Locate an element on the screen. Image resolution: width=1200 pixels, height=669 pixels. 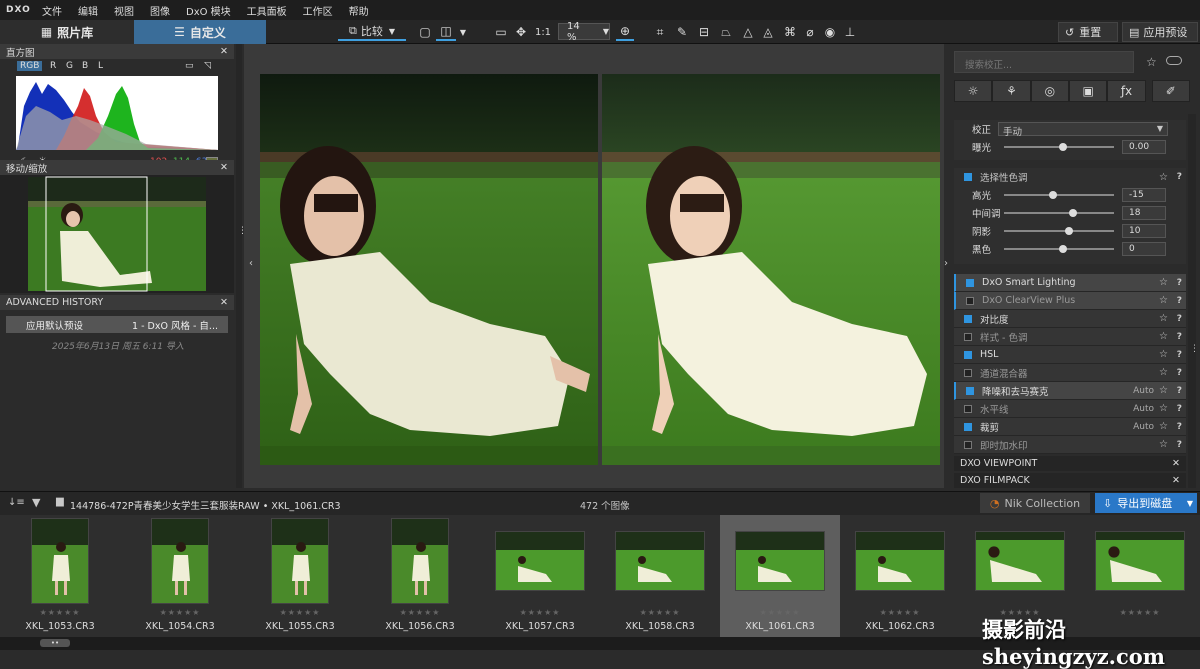
horizon-icon: ⊟ is located at coordinates (704, 32).